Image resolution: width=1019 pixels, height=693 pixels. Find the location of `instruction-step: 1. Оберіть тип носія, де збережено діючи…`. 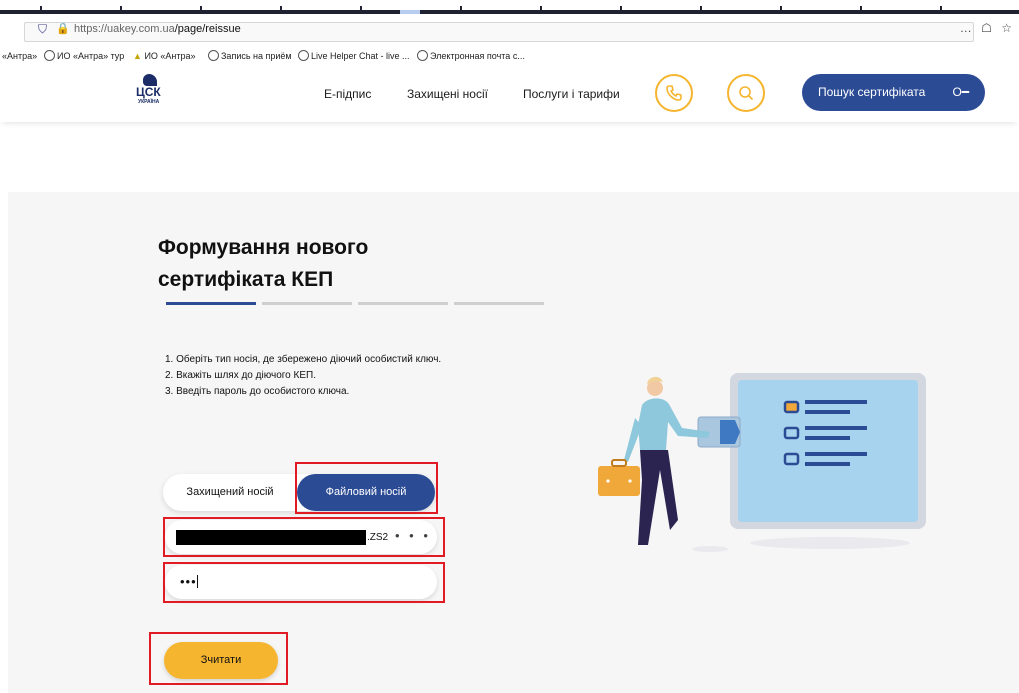

instruction-step: 1. Оберіть тип носія, де збережено діючи… is located at coordinates (303, 359).